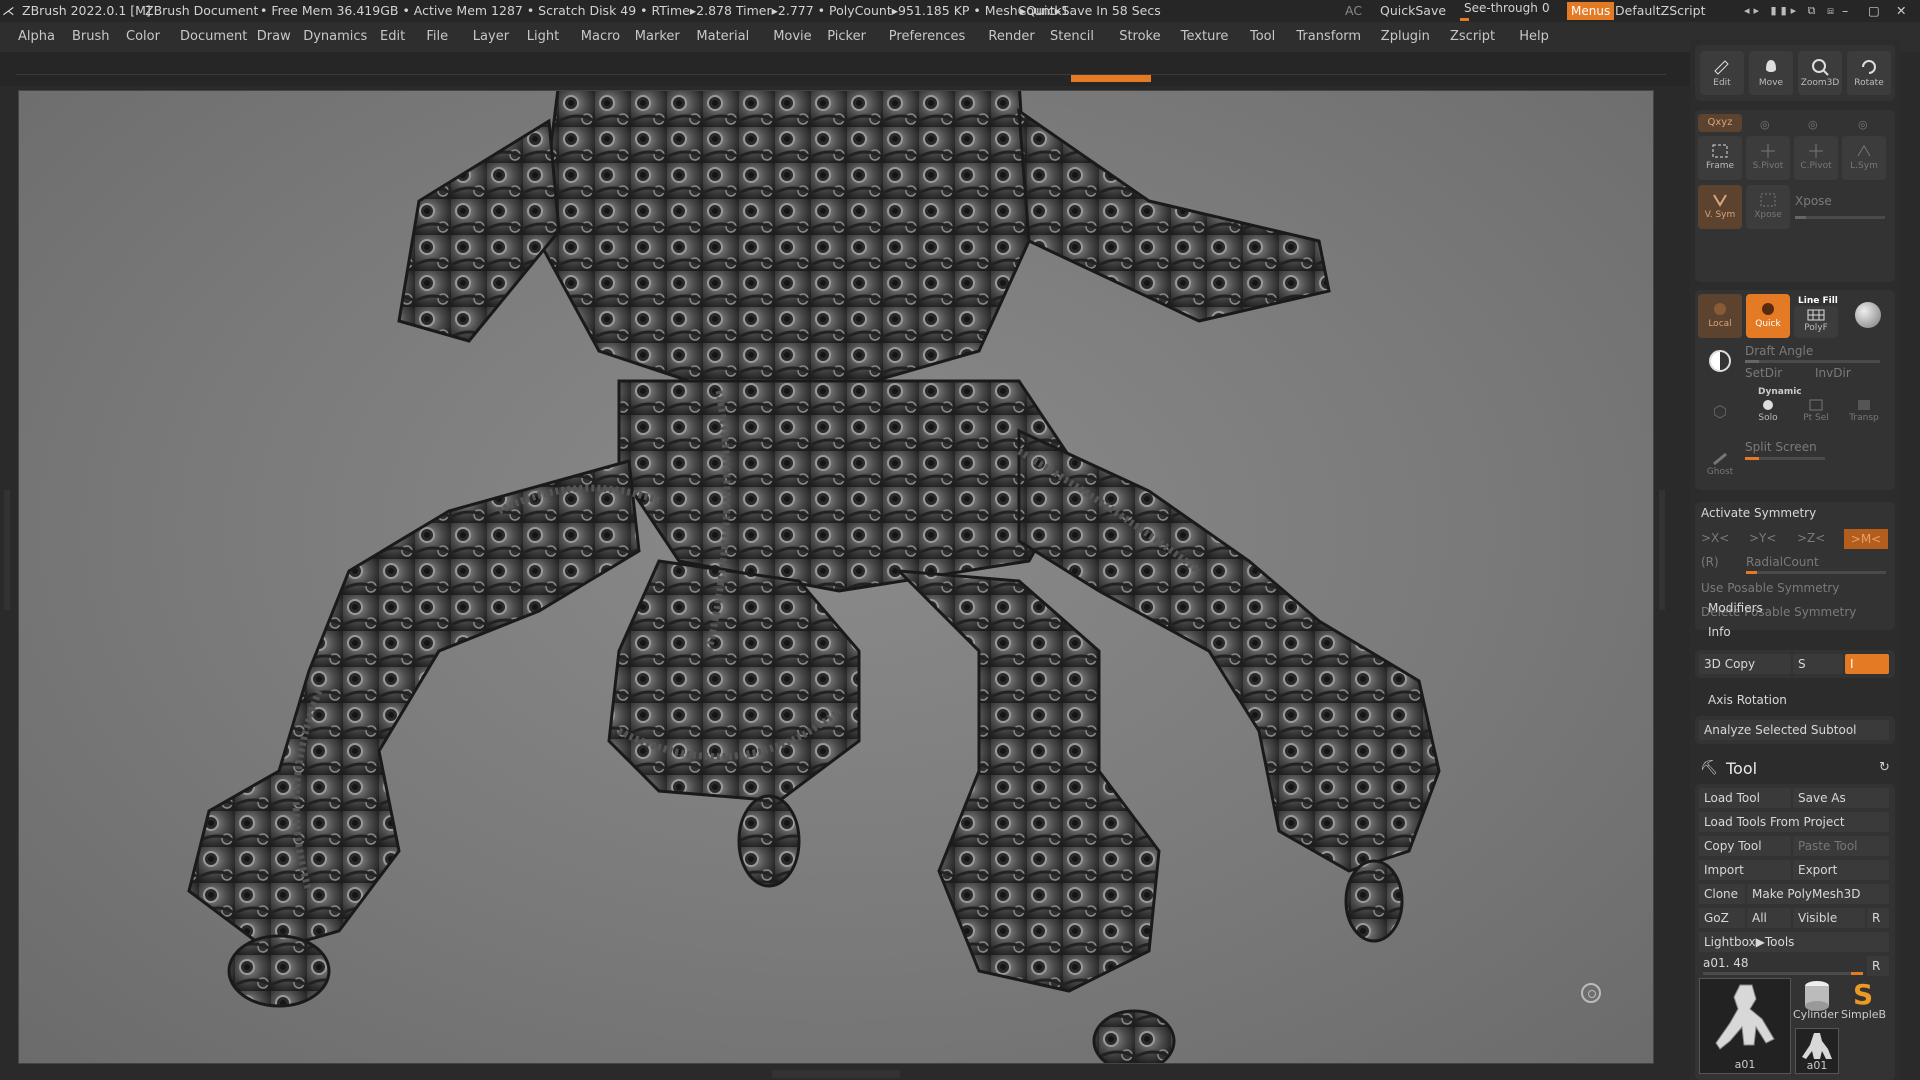 This screenshot has width=1920, height=1080. Describe the element at coordinates (1841, 846) in the screenshot. I see `paste-tool-button: Paste Tool` at that location.